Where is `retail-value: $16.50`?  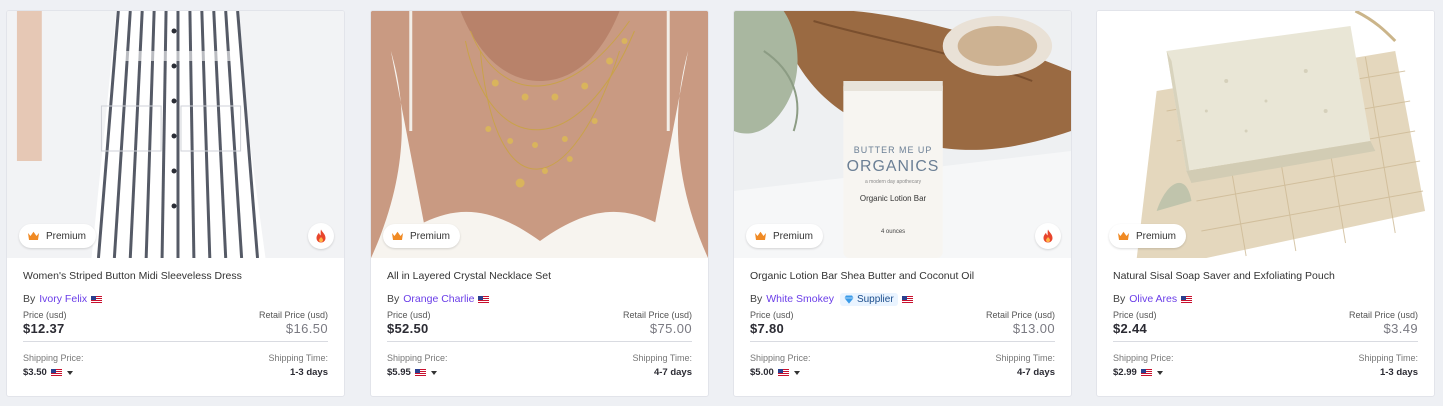 retail-value: $16.50 is located at coordinates (306, 328).